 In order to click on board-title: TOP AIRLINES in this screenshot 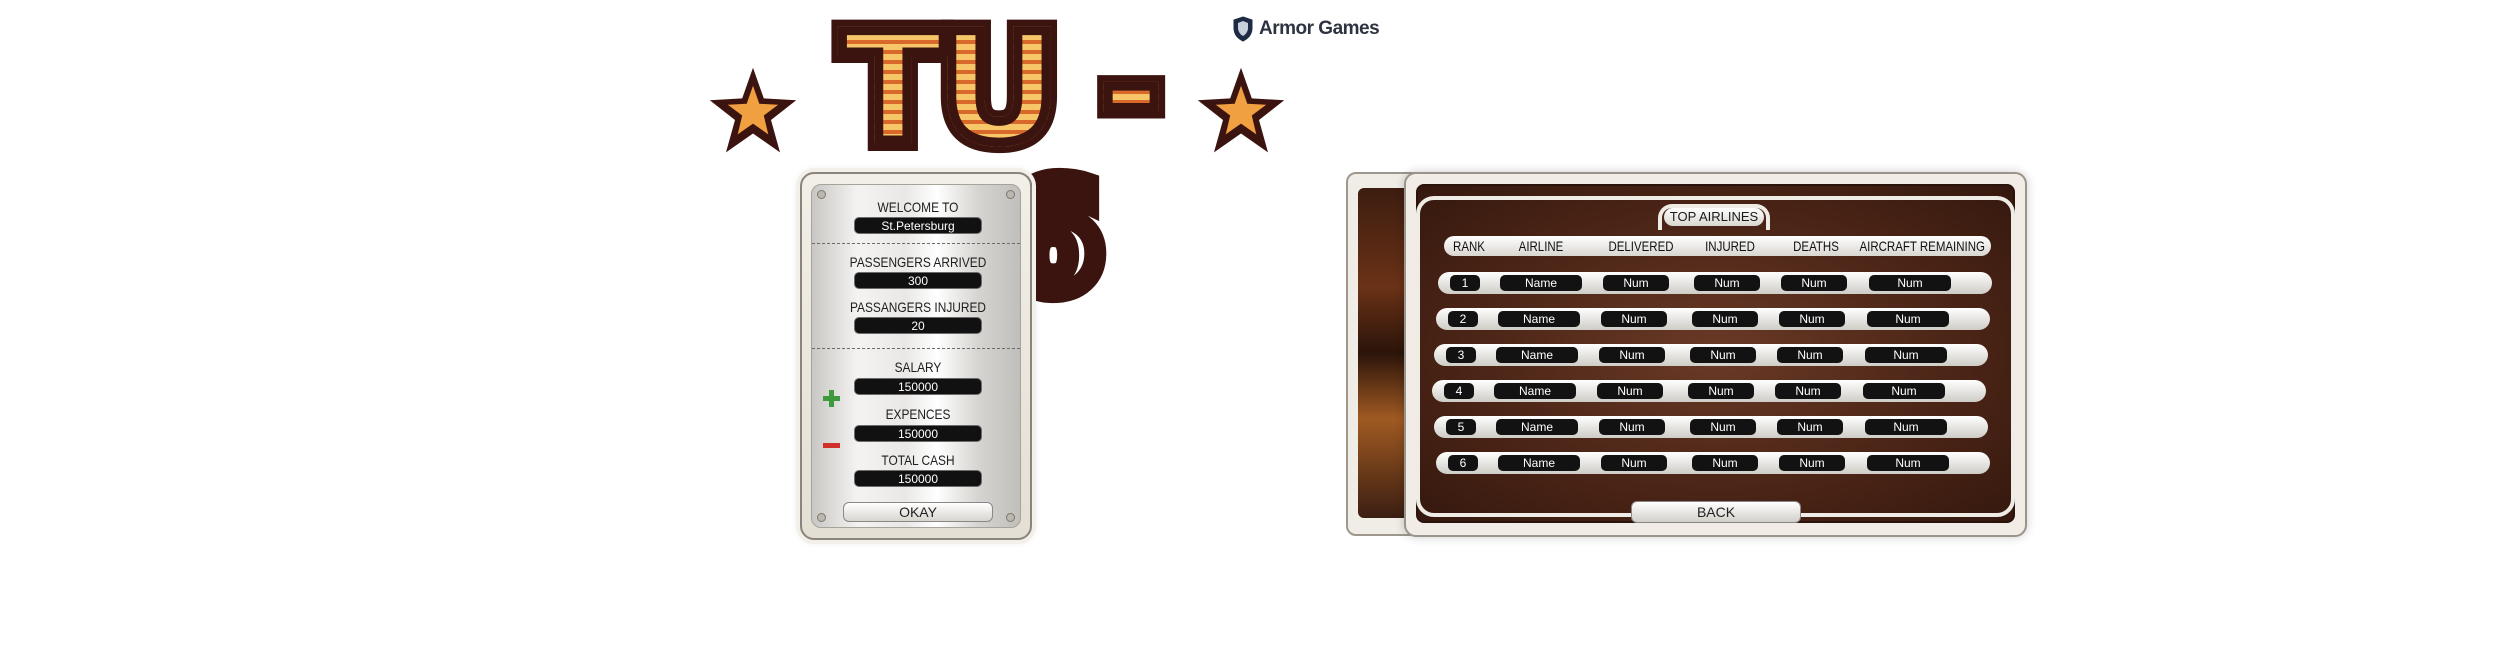, I will do `click(1714, 217)`.